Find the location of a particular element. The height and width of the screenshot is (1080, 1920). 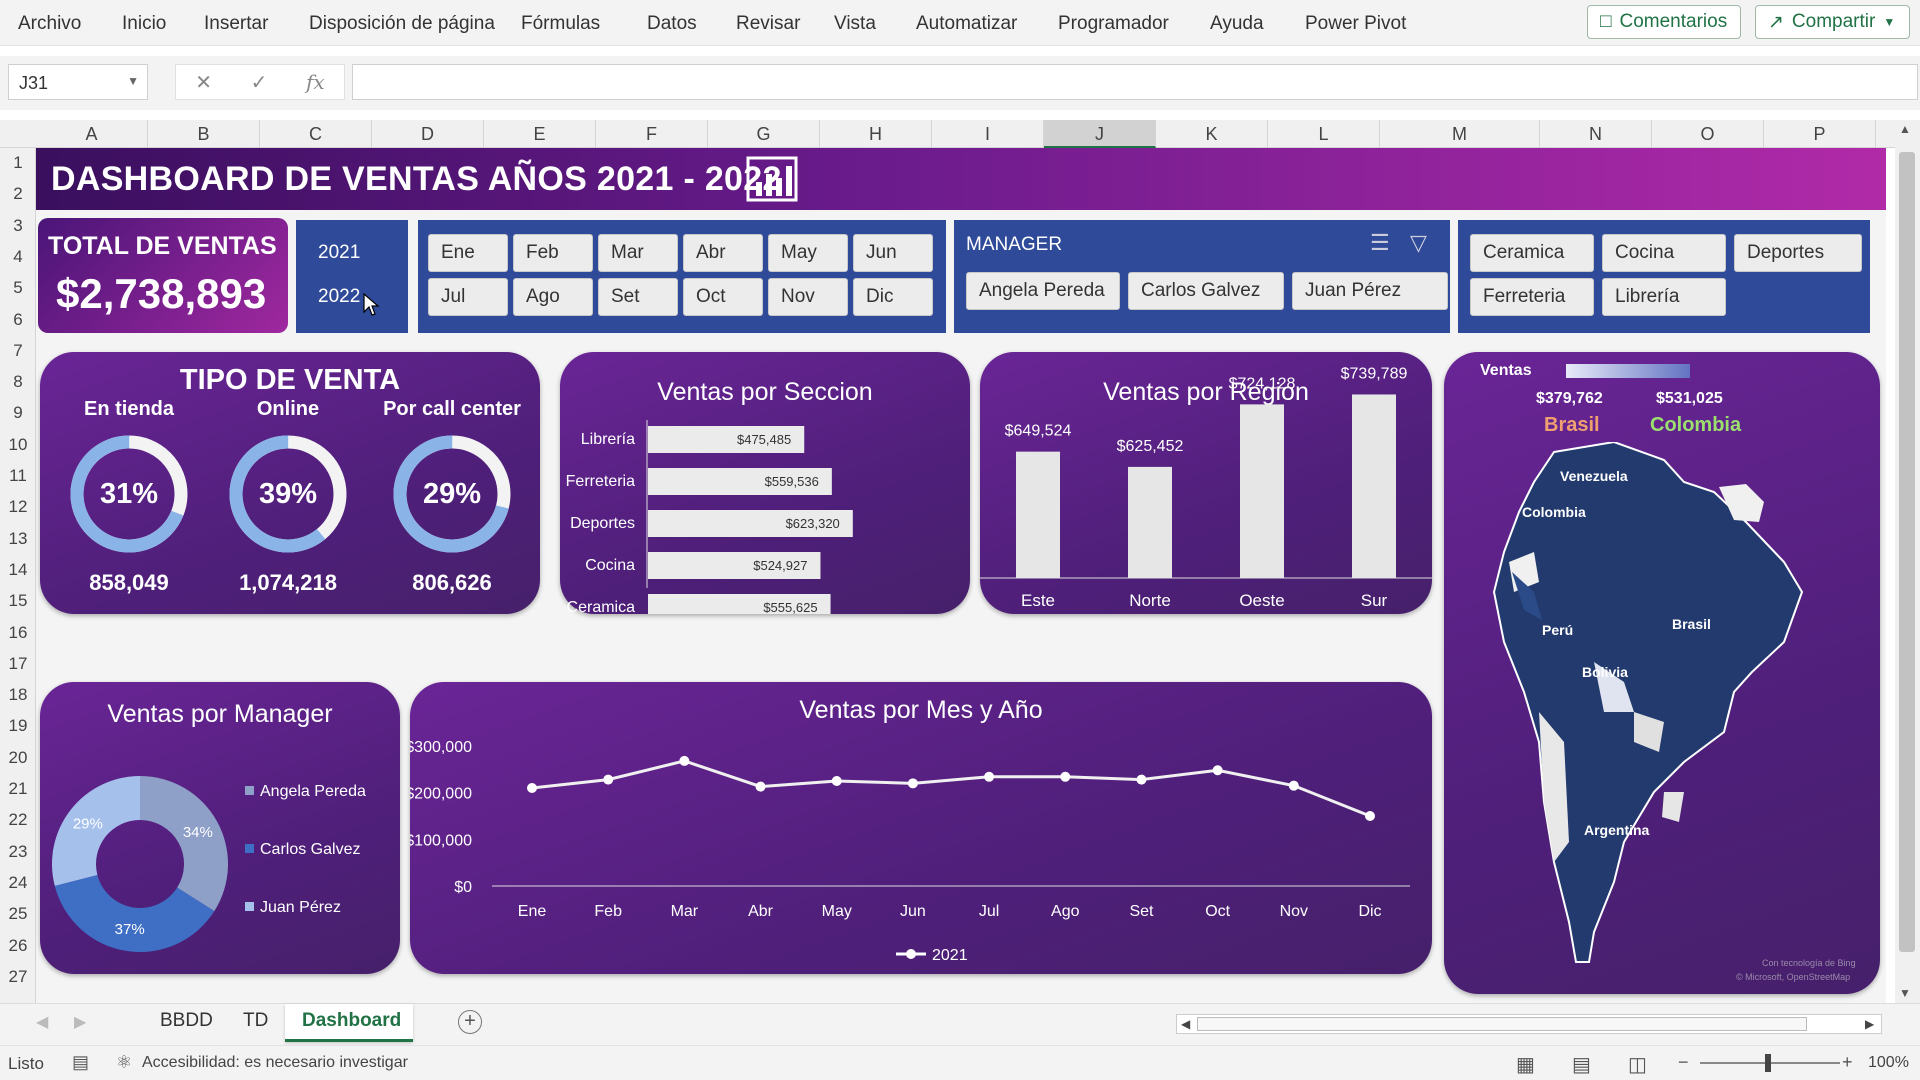

column-header: F is located at coordinates (652, 134).